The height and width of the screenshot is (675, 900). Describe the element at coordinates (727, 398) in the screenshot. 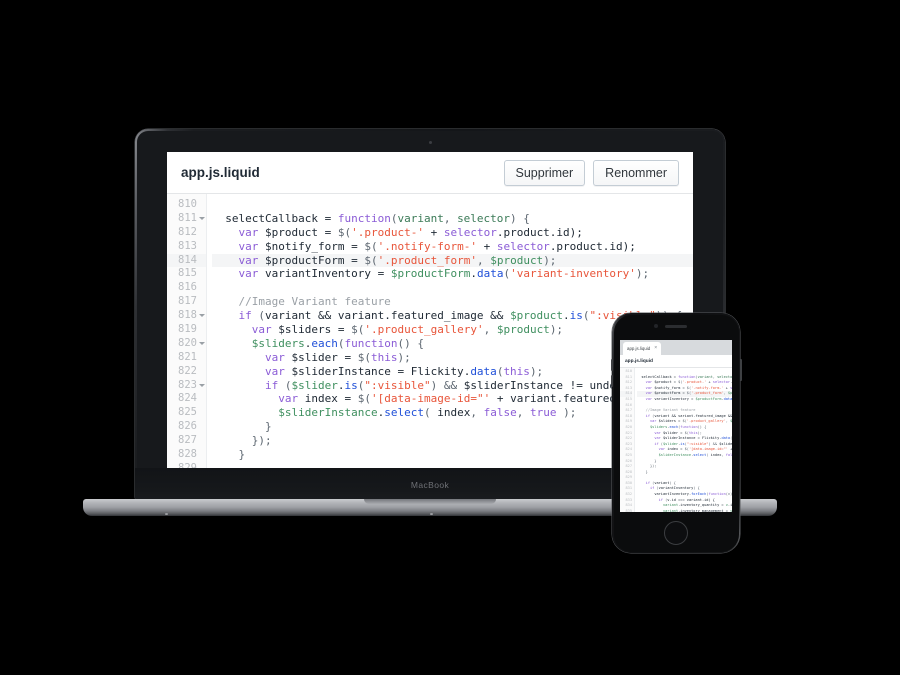

I see `code-token: data` at that location.